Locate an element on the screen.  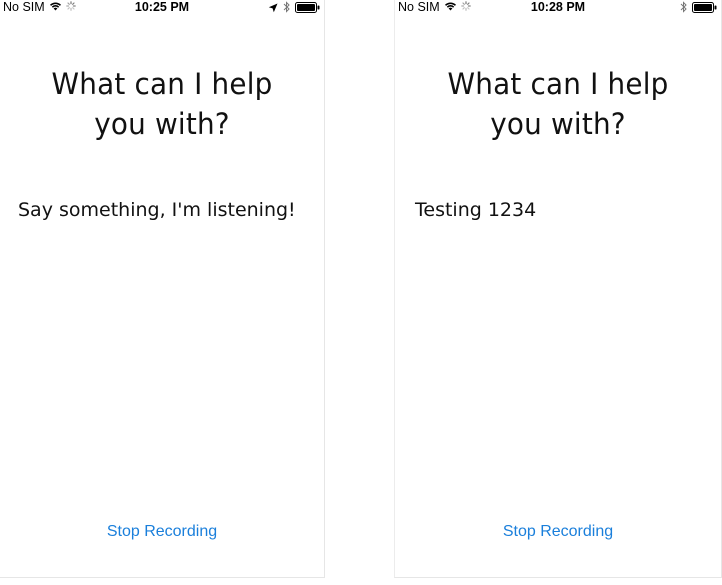
transcript-text: Testing 1234 is located at coordinates (476, 210).